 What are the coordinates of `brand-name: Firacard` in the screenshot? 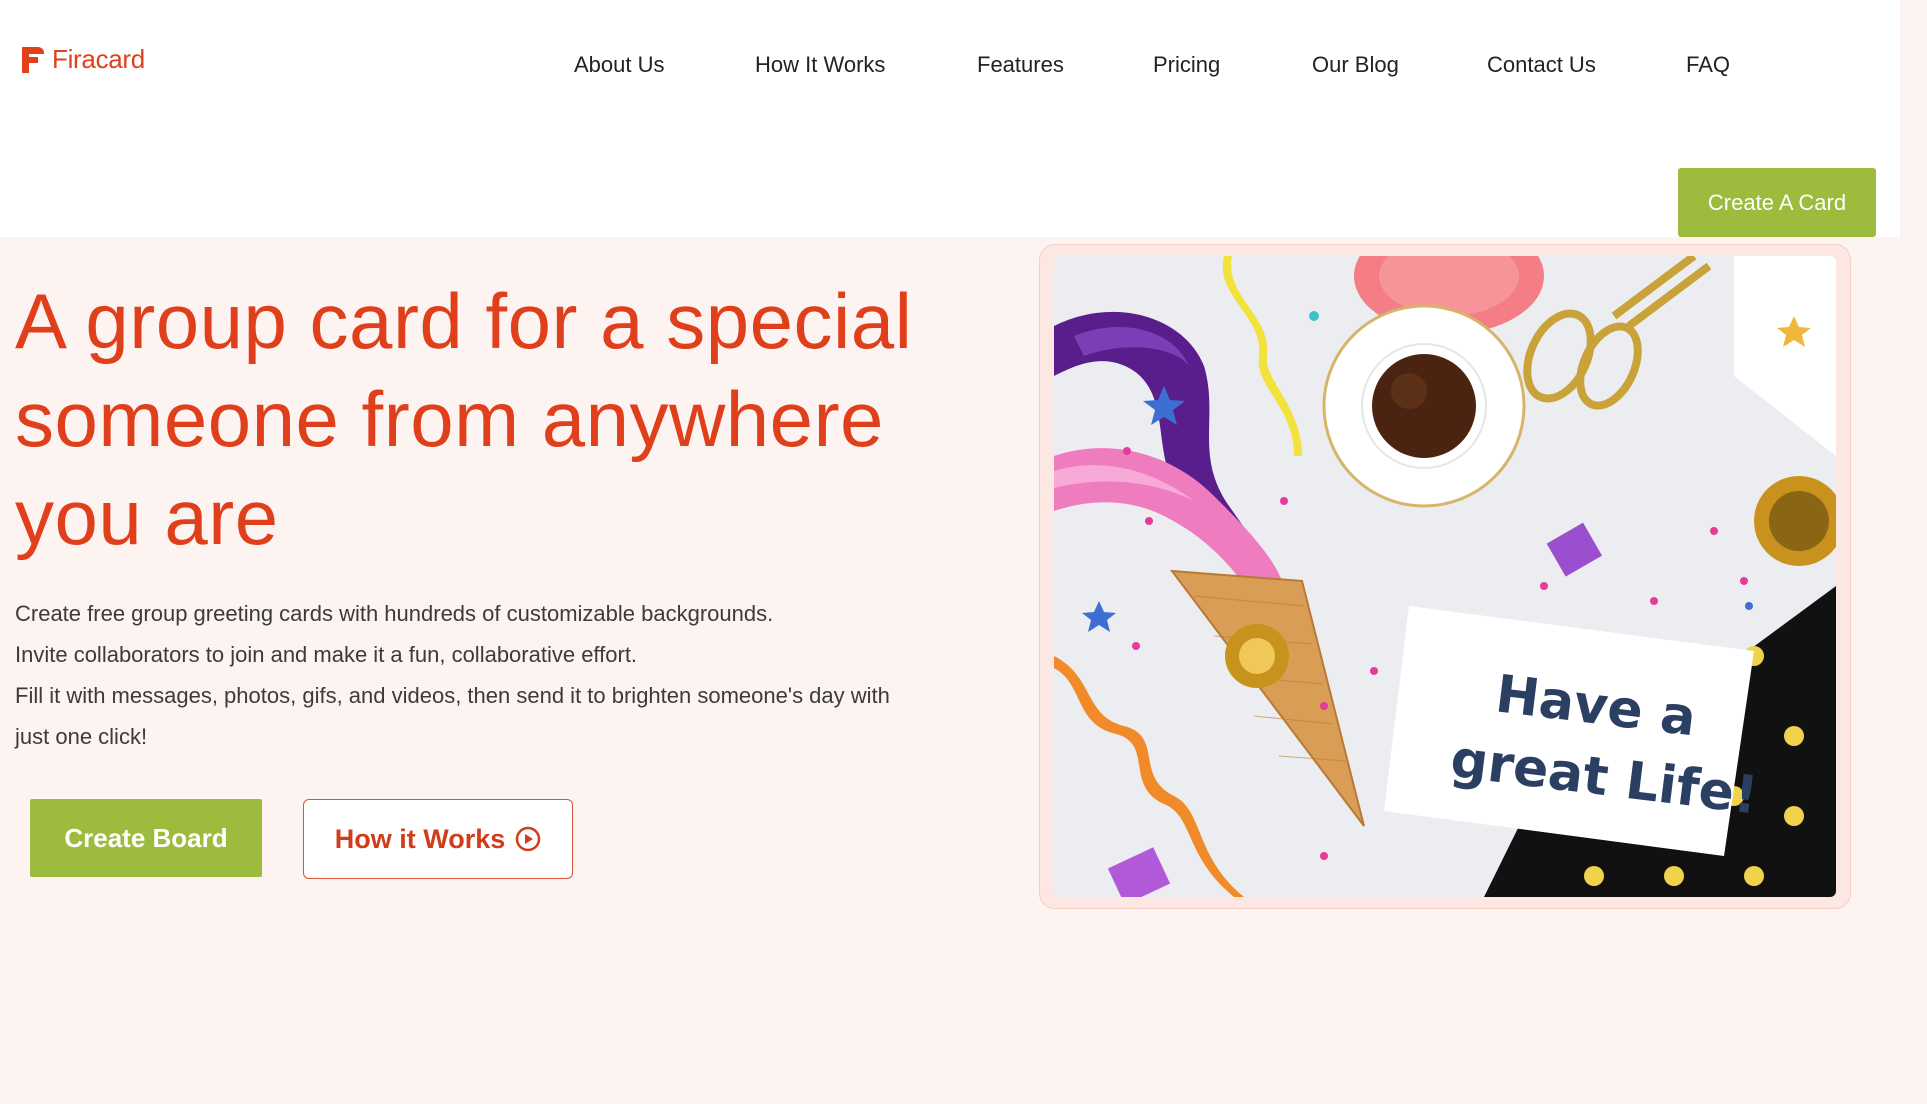 It's located at (98, 59).